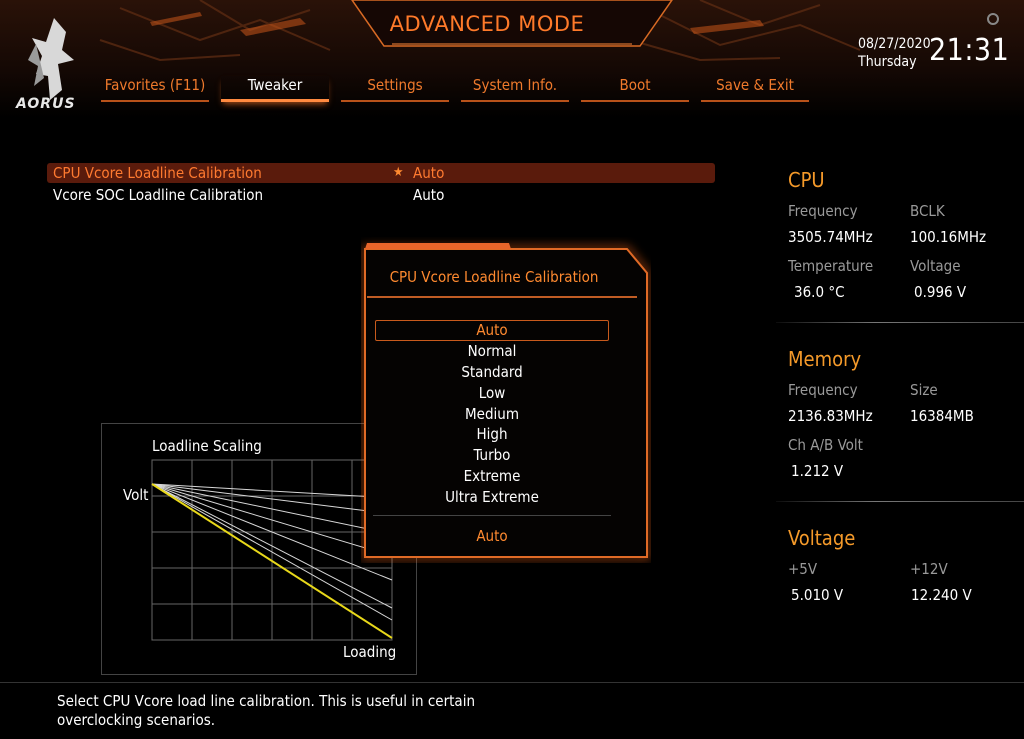 Image resolution: width=1024 pixels, height=739 pixels. Describe the element at coordinates (817, 595) in the screenshot. I see `voltage-5v-value: 5.010 V` at that location.